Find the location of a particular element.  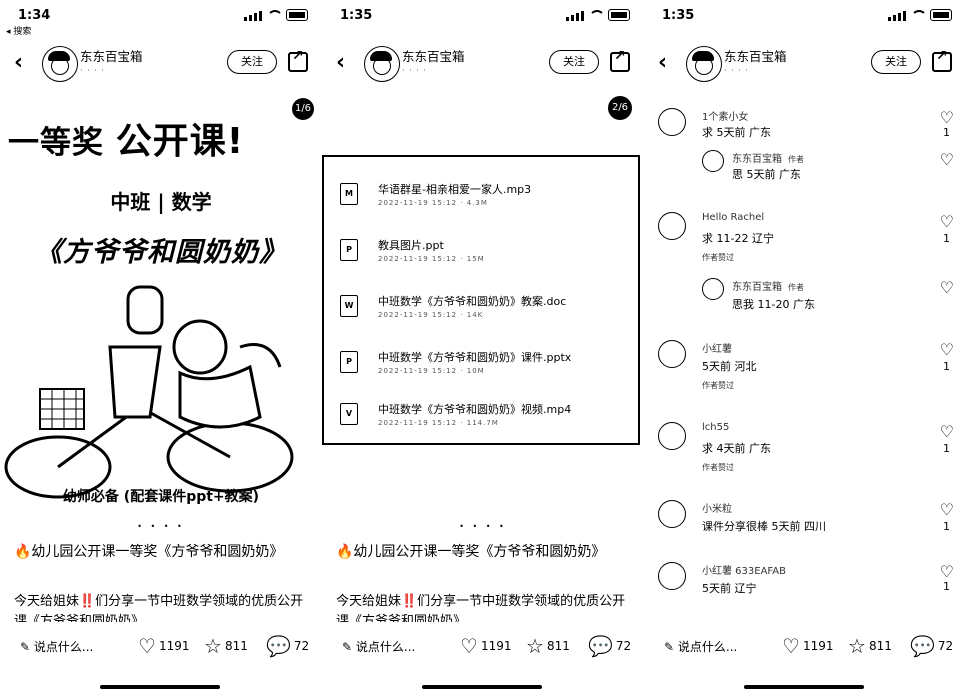

commenter-name: Hello Rachel is located at coordinates (733, 217).